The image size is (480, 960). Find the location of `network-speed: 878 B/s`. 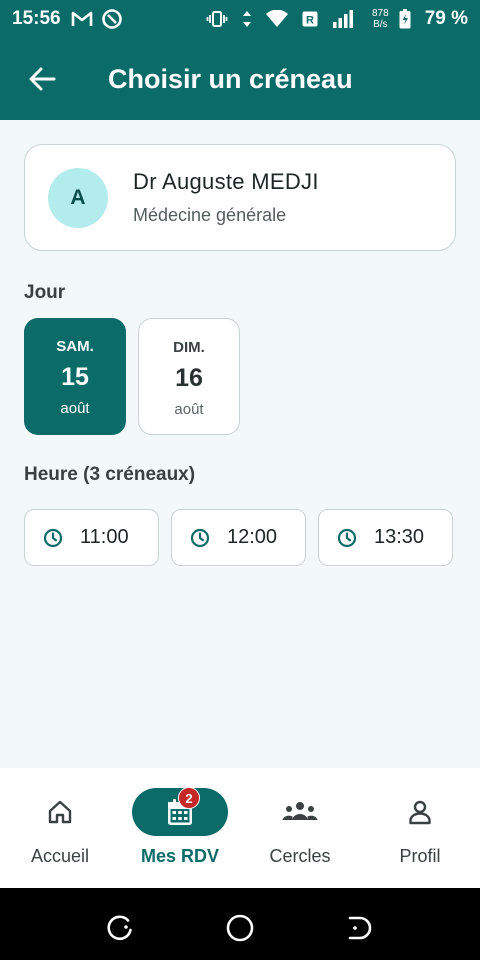

network-speed: 878 B/s is located at coordinates (380, 19).